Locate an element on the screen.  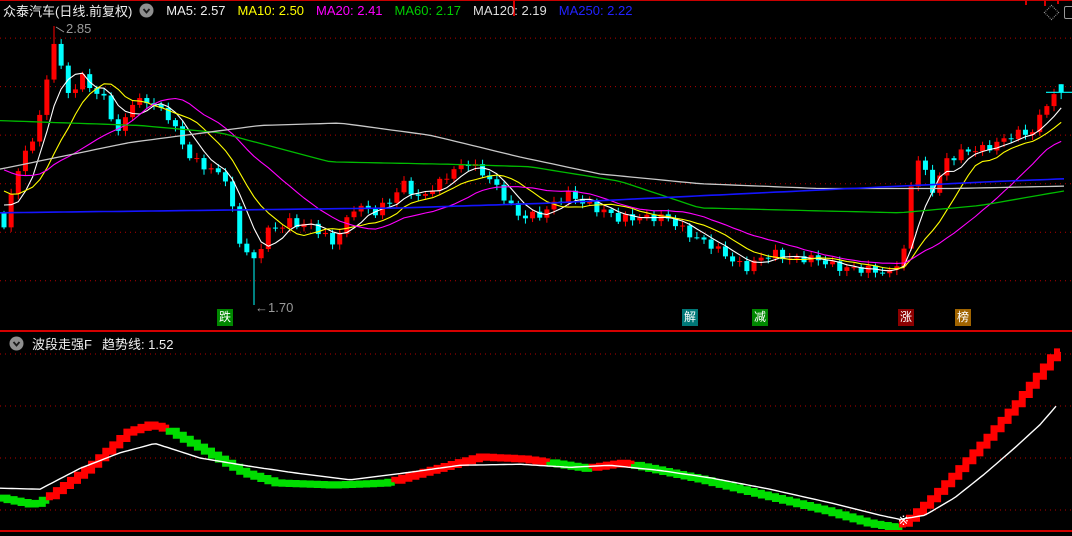
trend-line-value: 趋势线: 1.52 is located at coordinates (137, 344).